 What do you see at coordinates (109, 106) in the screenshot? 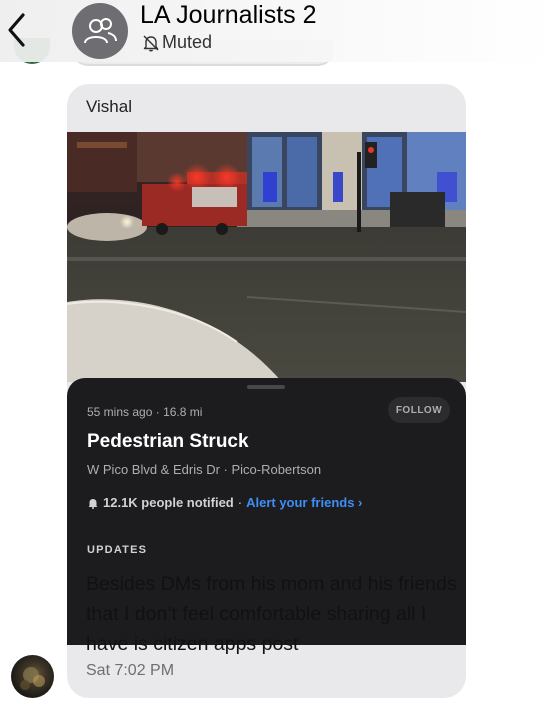
I see `sender-name: Vishal` at bounding box center [109, 106].